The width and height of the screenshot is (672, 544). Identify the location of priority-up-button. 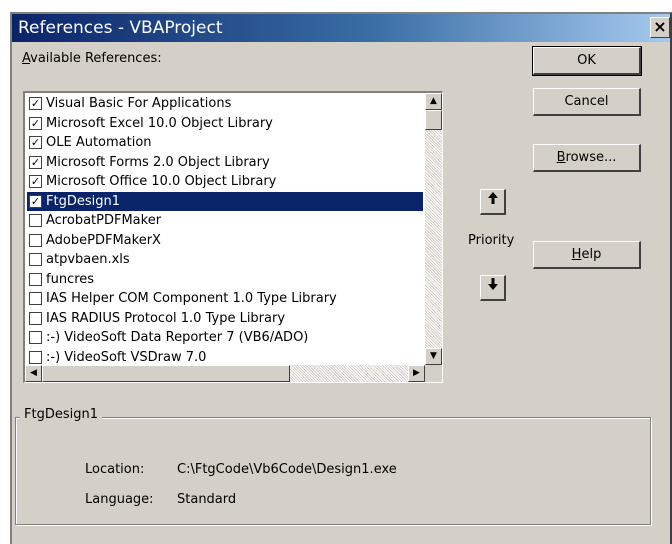
(493, 202).